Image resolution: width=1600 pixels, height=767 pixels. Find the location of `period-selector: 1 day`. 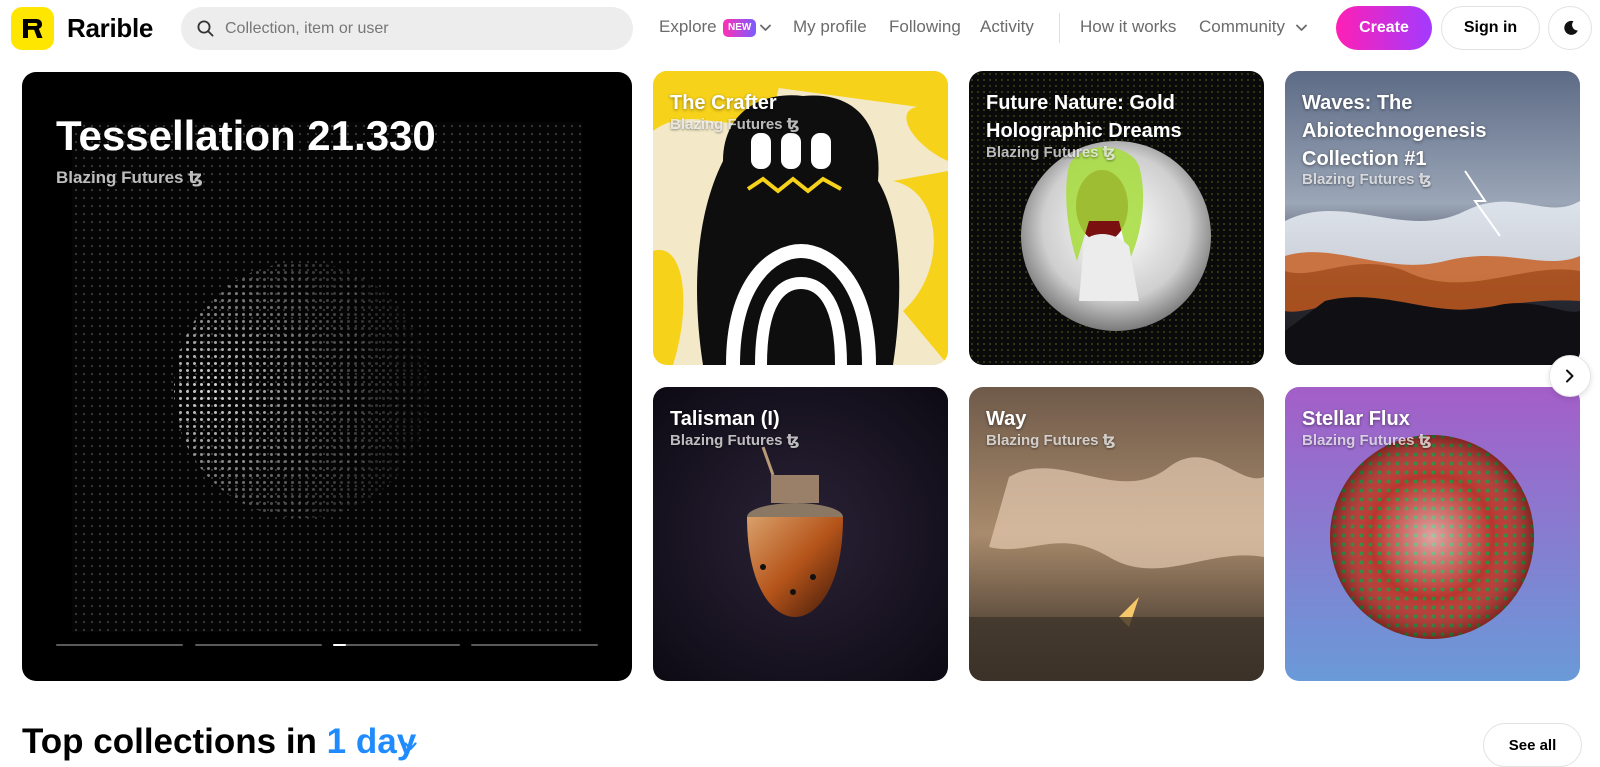

period-selector: 1 day is located at coordinates (372, 741).